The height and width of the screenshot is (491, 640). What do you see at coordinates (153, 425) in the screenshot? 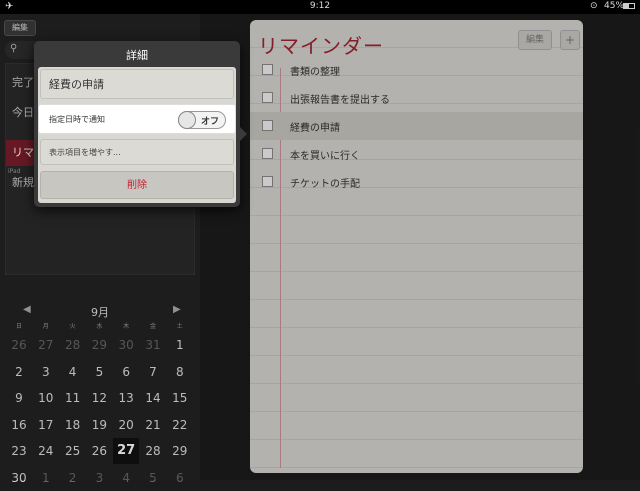
I see `calendar-day: 21` at bounding box center [153, 425].